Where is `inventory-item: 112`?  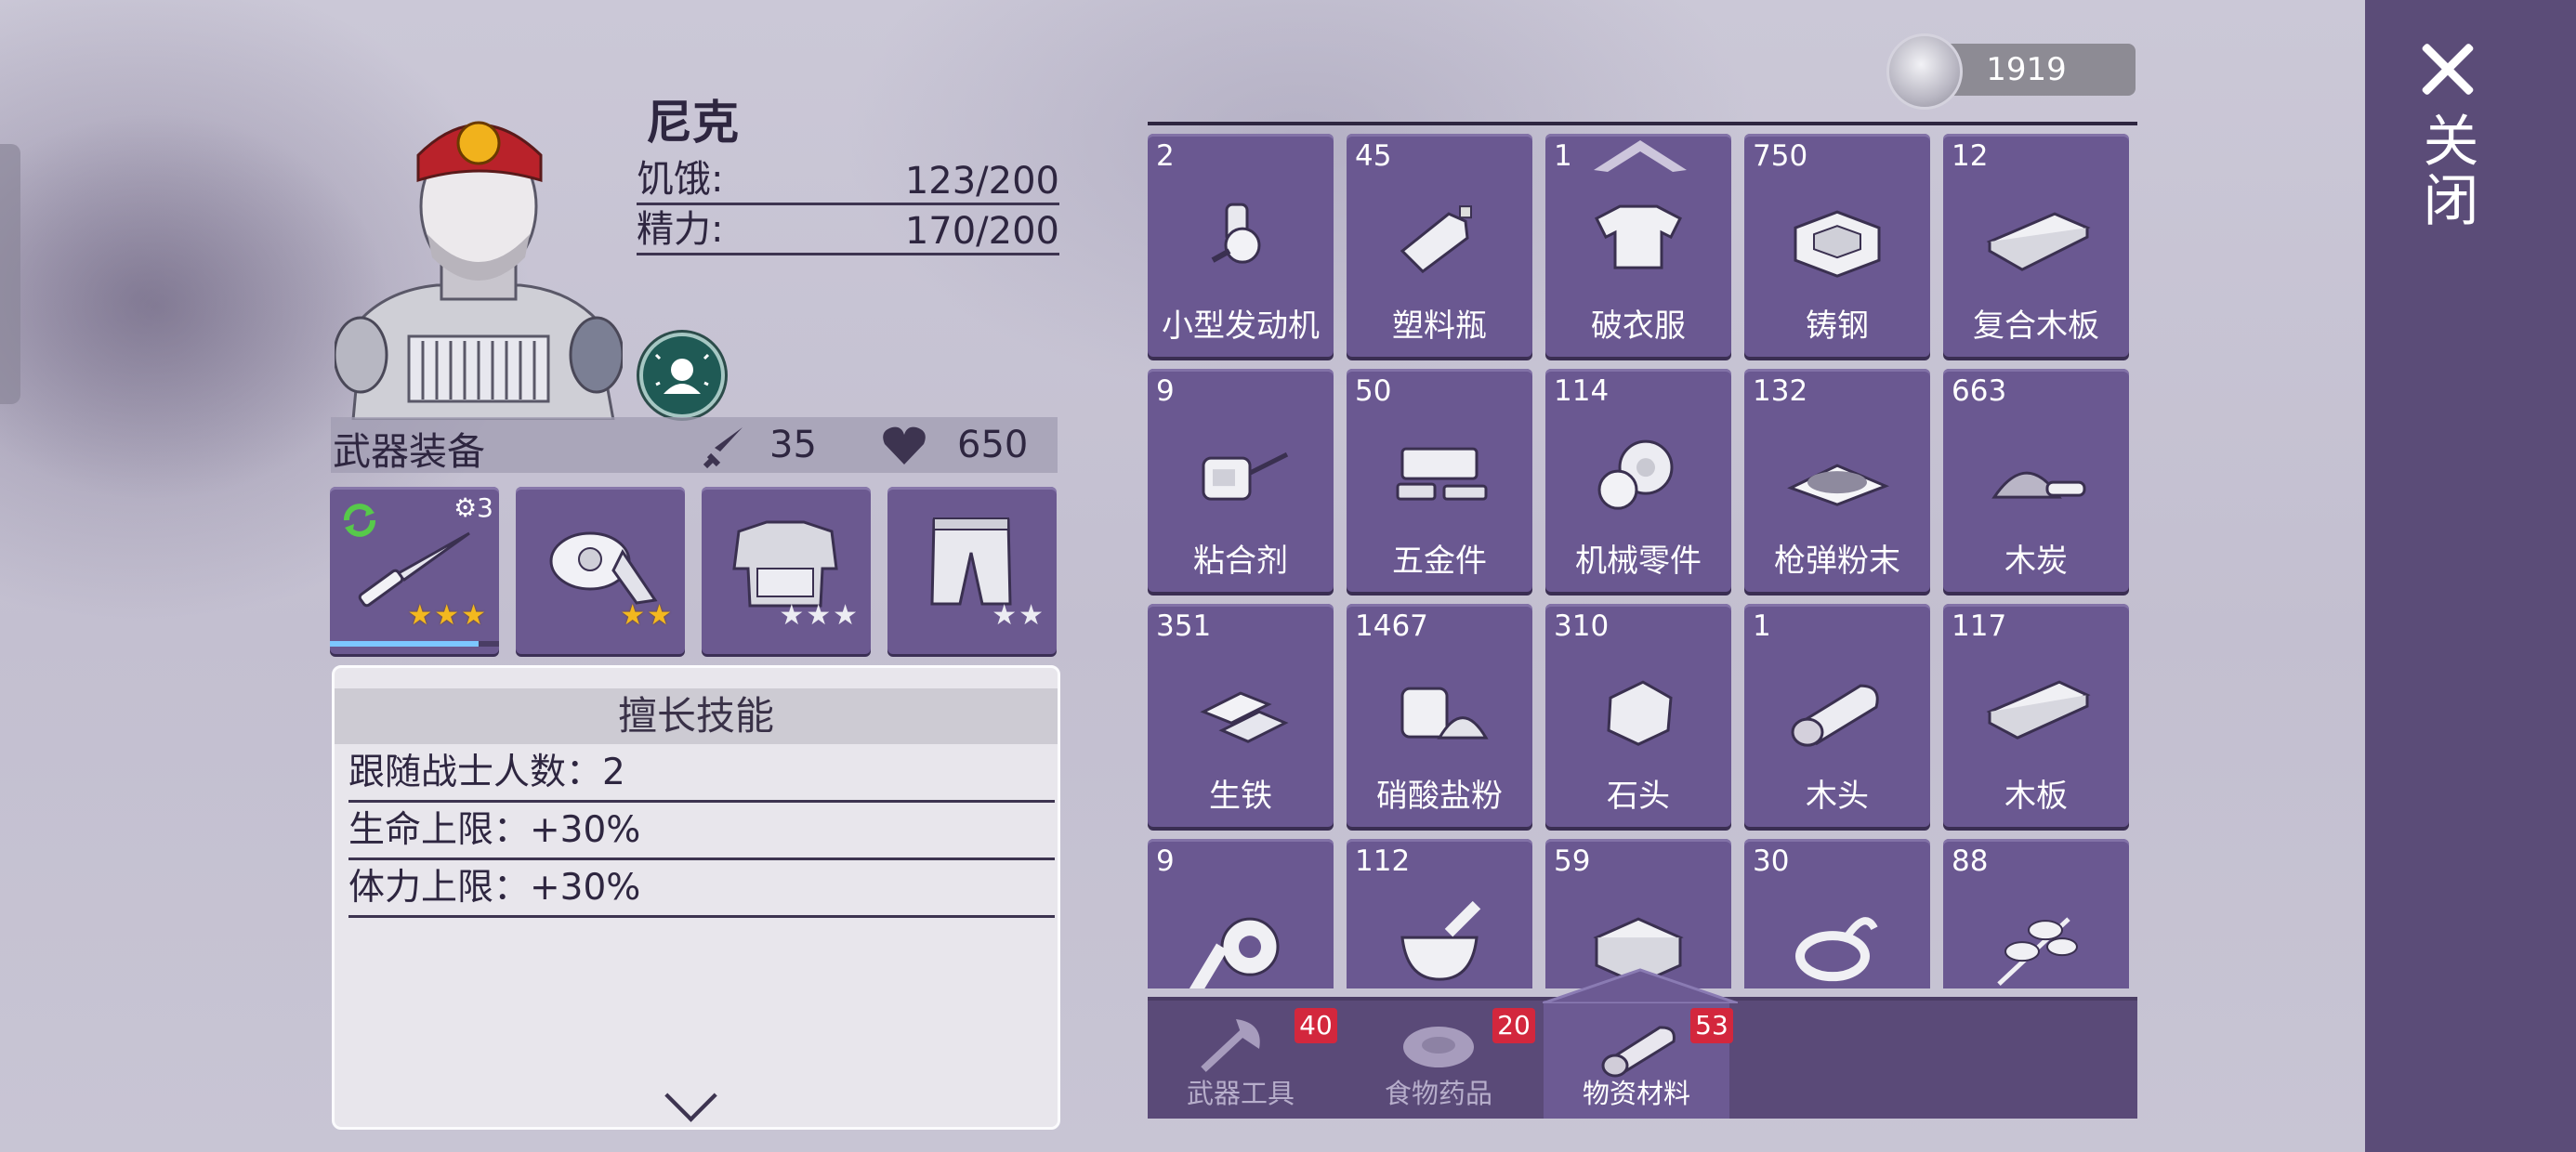
inventory-item: 112 is located at coordinates (1439, 913).